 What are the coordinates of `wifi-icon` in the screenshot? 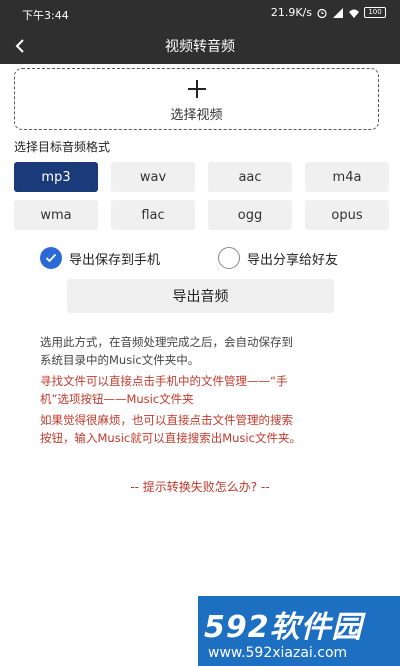 It's located at (354, 13).